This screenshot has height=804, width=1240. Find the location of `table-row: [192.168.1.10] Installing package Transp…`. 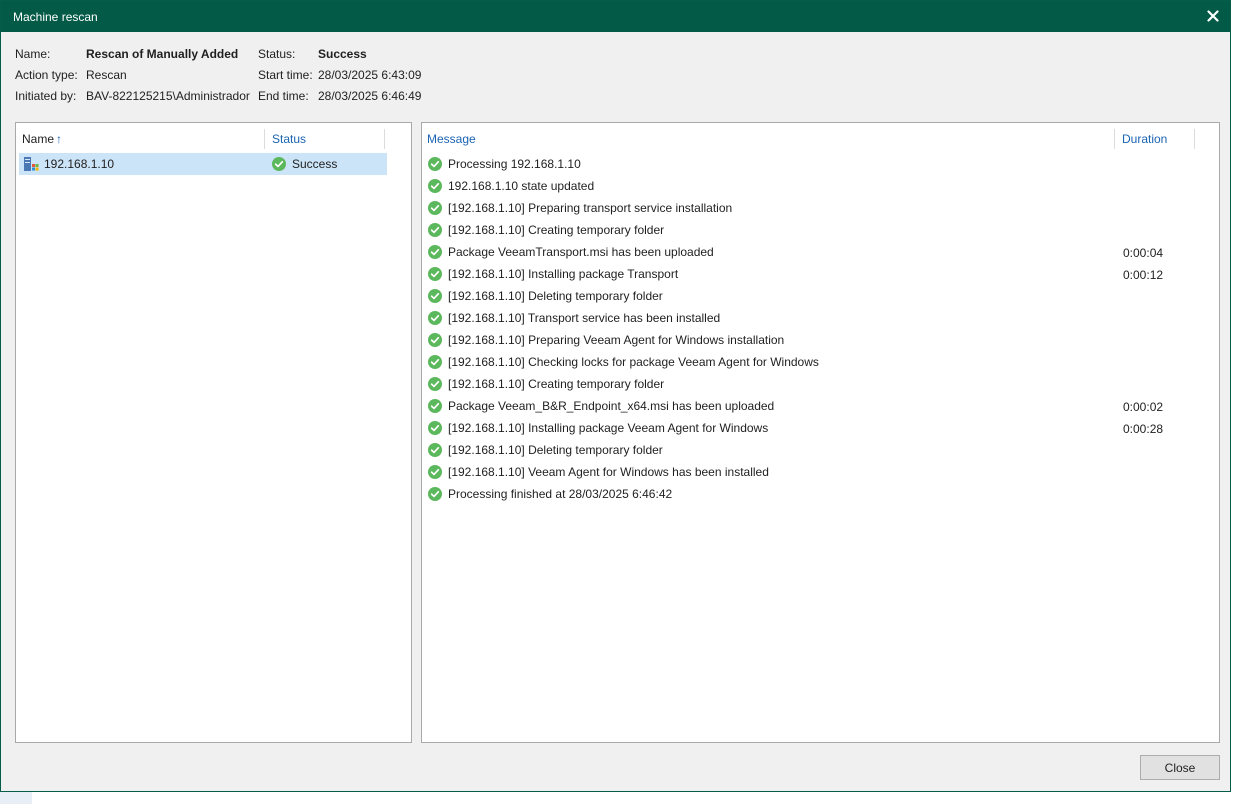

table-row: [192.168.1.10] Installing package Transp… is located at coordinates (816, 274).